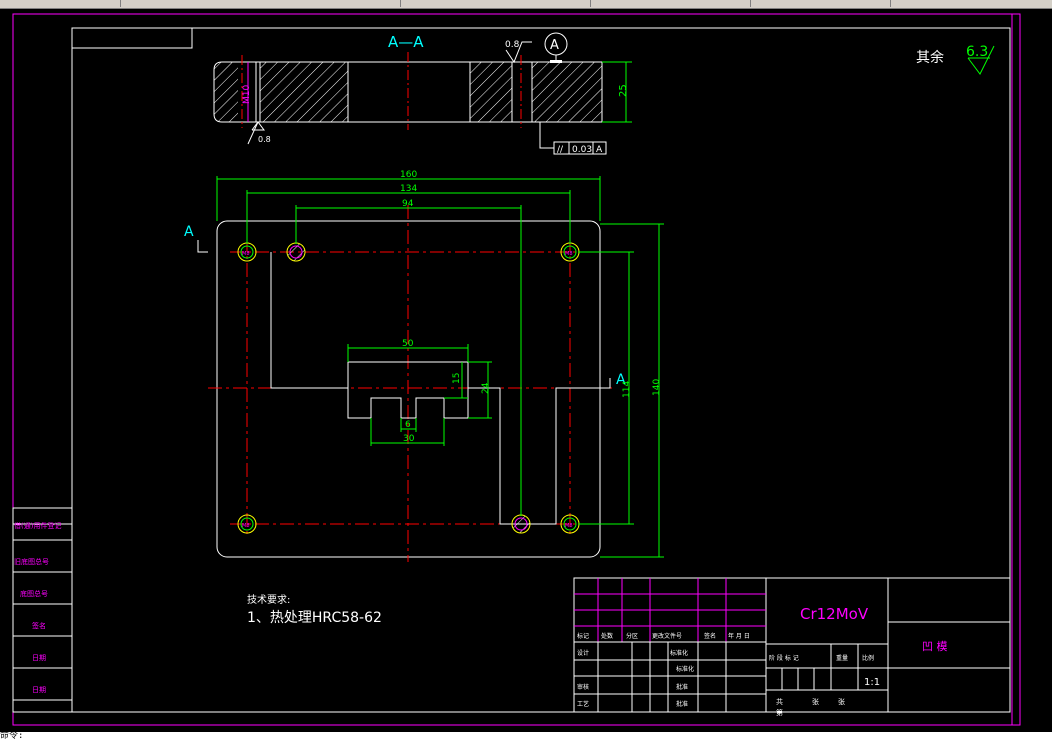 This screenshot has height=741, width=1052. I want to click on dim-height-overall: 140, so click(657, 387).